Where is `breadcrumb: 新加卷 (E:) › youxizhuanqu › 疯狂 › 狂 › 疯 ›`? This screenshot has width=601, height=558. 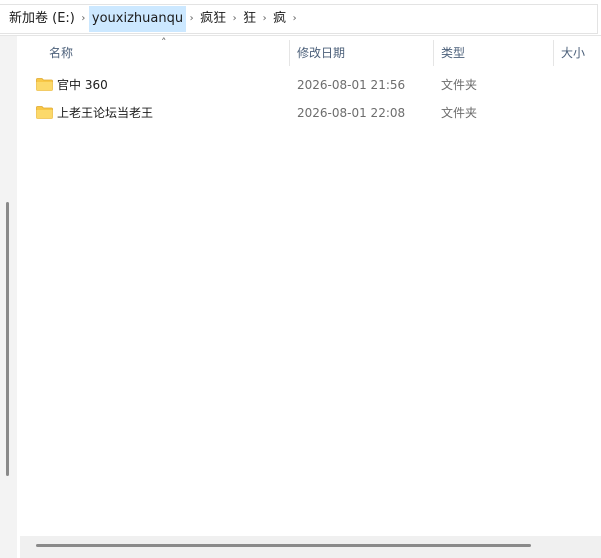
breadcrumb: 新加卷 (E:) › youxizhuanqu › 疯狂 › 狂 › 疯 › is located at coordinates (299, 19).